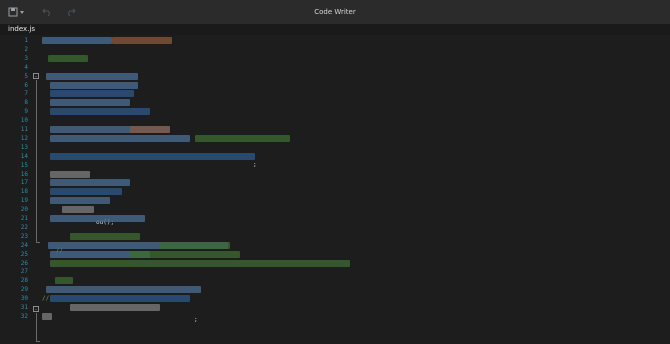 The image size is (670, 344). Describe the element at coordinates (24, 174) in the screenshot. I see `line-number: 16` at that location.